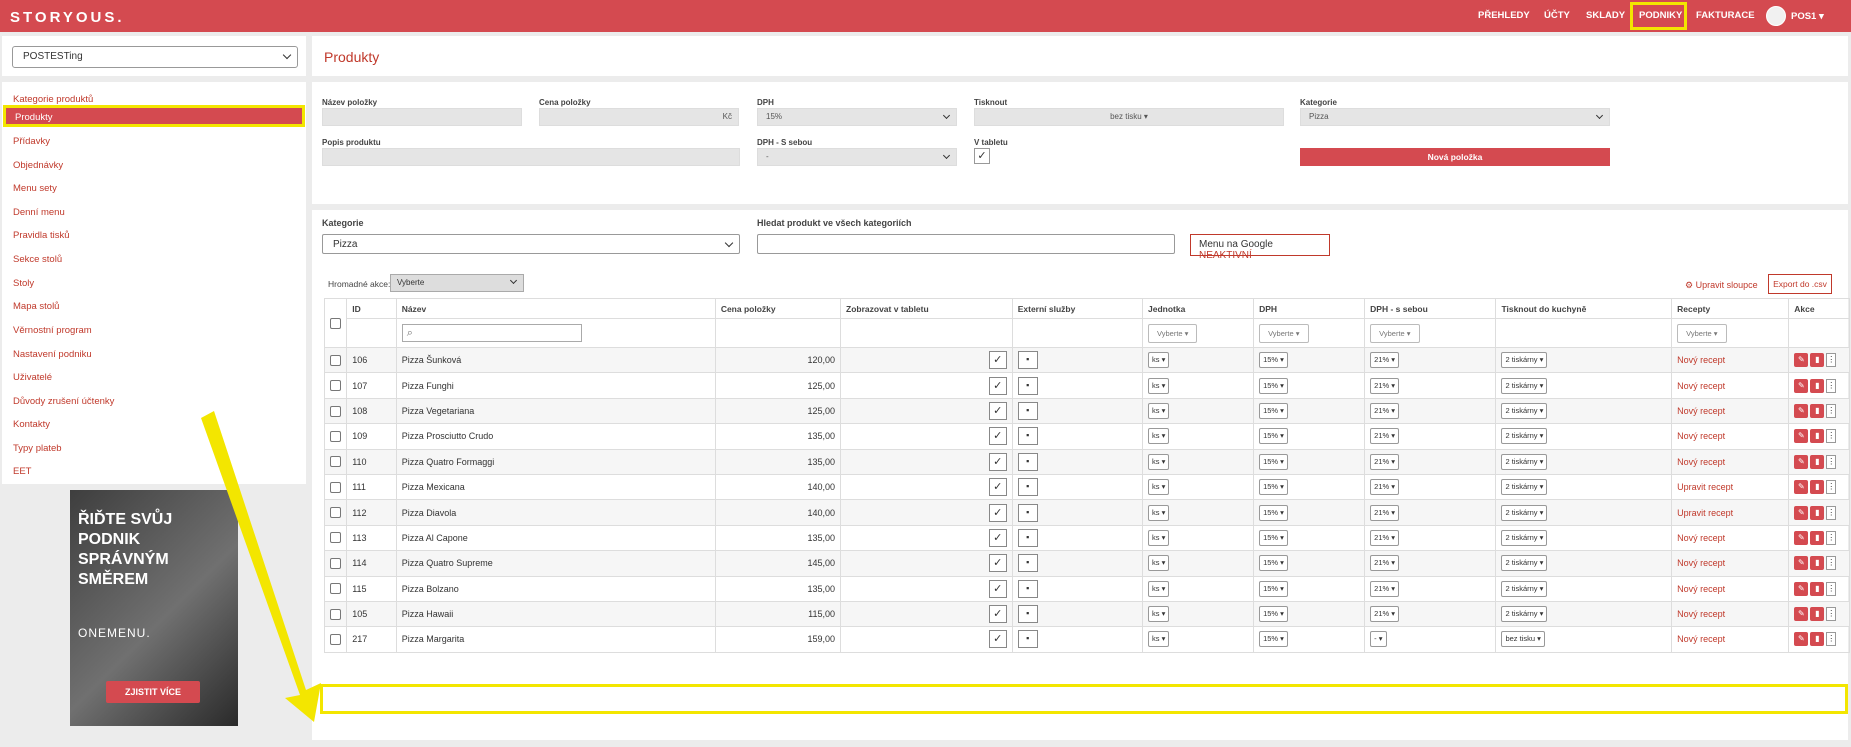 This screenshot has width=1851, height=747. What do you see at coordinates (1523, 639) in the screenshot?
I see `print-kitchen-select: bez tisku ▾` at bounding box center [1523, 639].